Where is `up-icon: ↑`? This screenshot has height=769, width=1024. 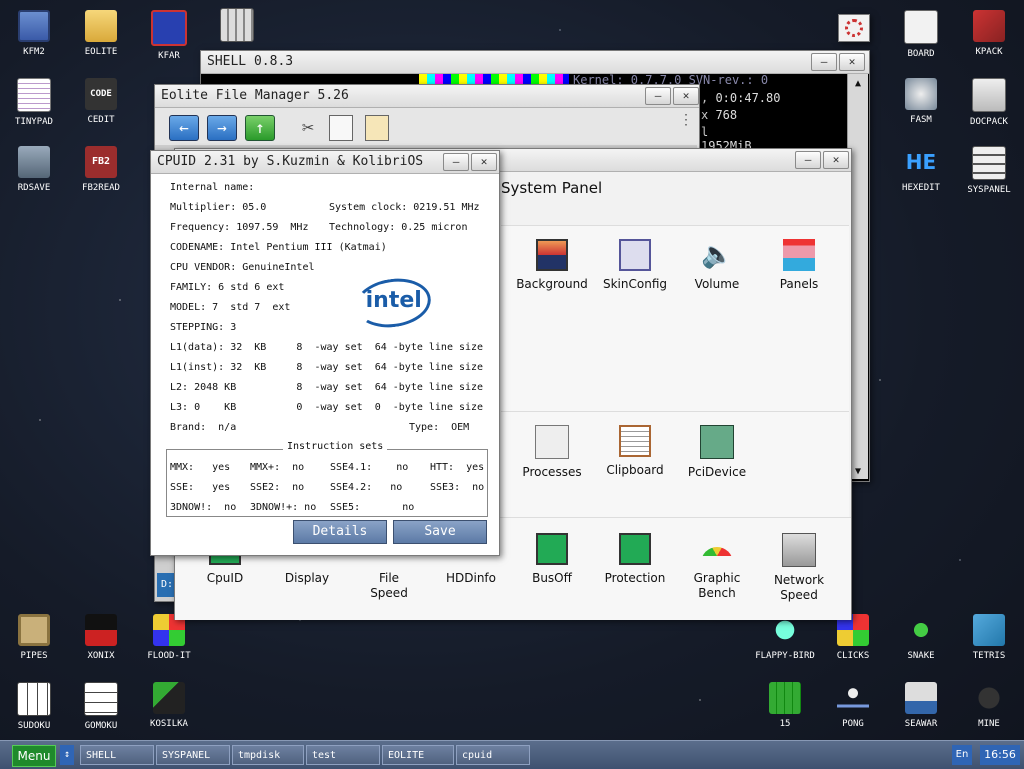
up-icon: ↑ is located at coordinates (260, 128).